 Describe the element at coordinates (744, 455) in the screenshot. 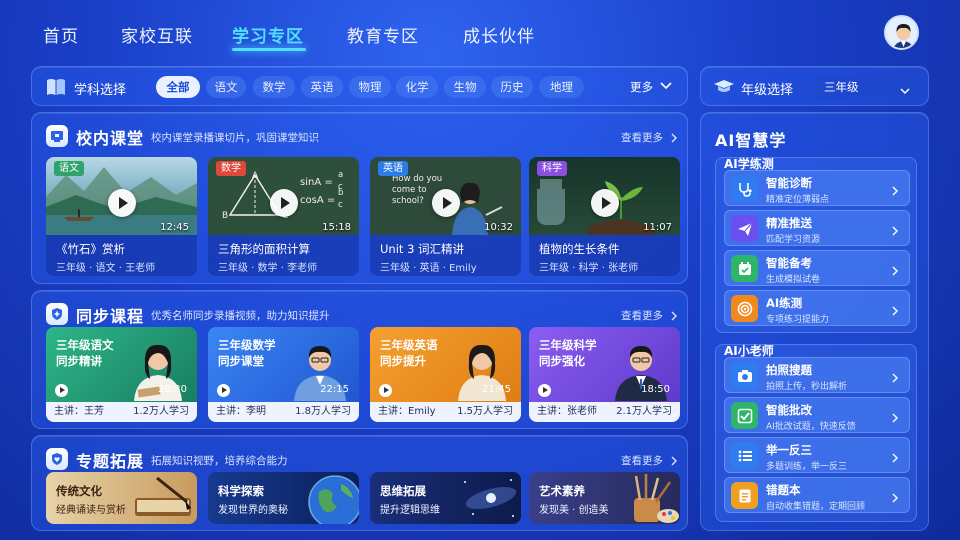

I see `list-icon` at that location.